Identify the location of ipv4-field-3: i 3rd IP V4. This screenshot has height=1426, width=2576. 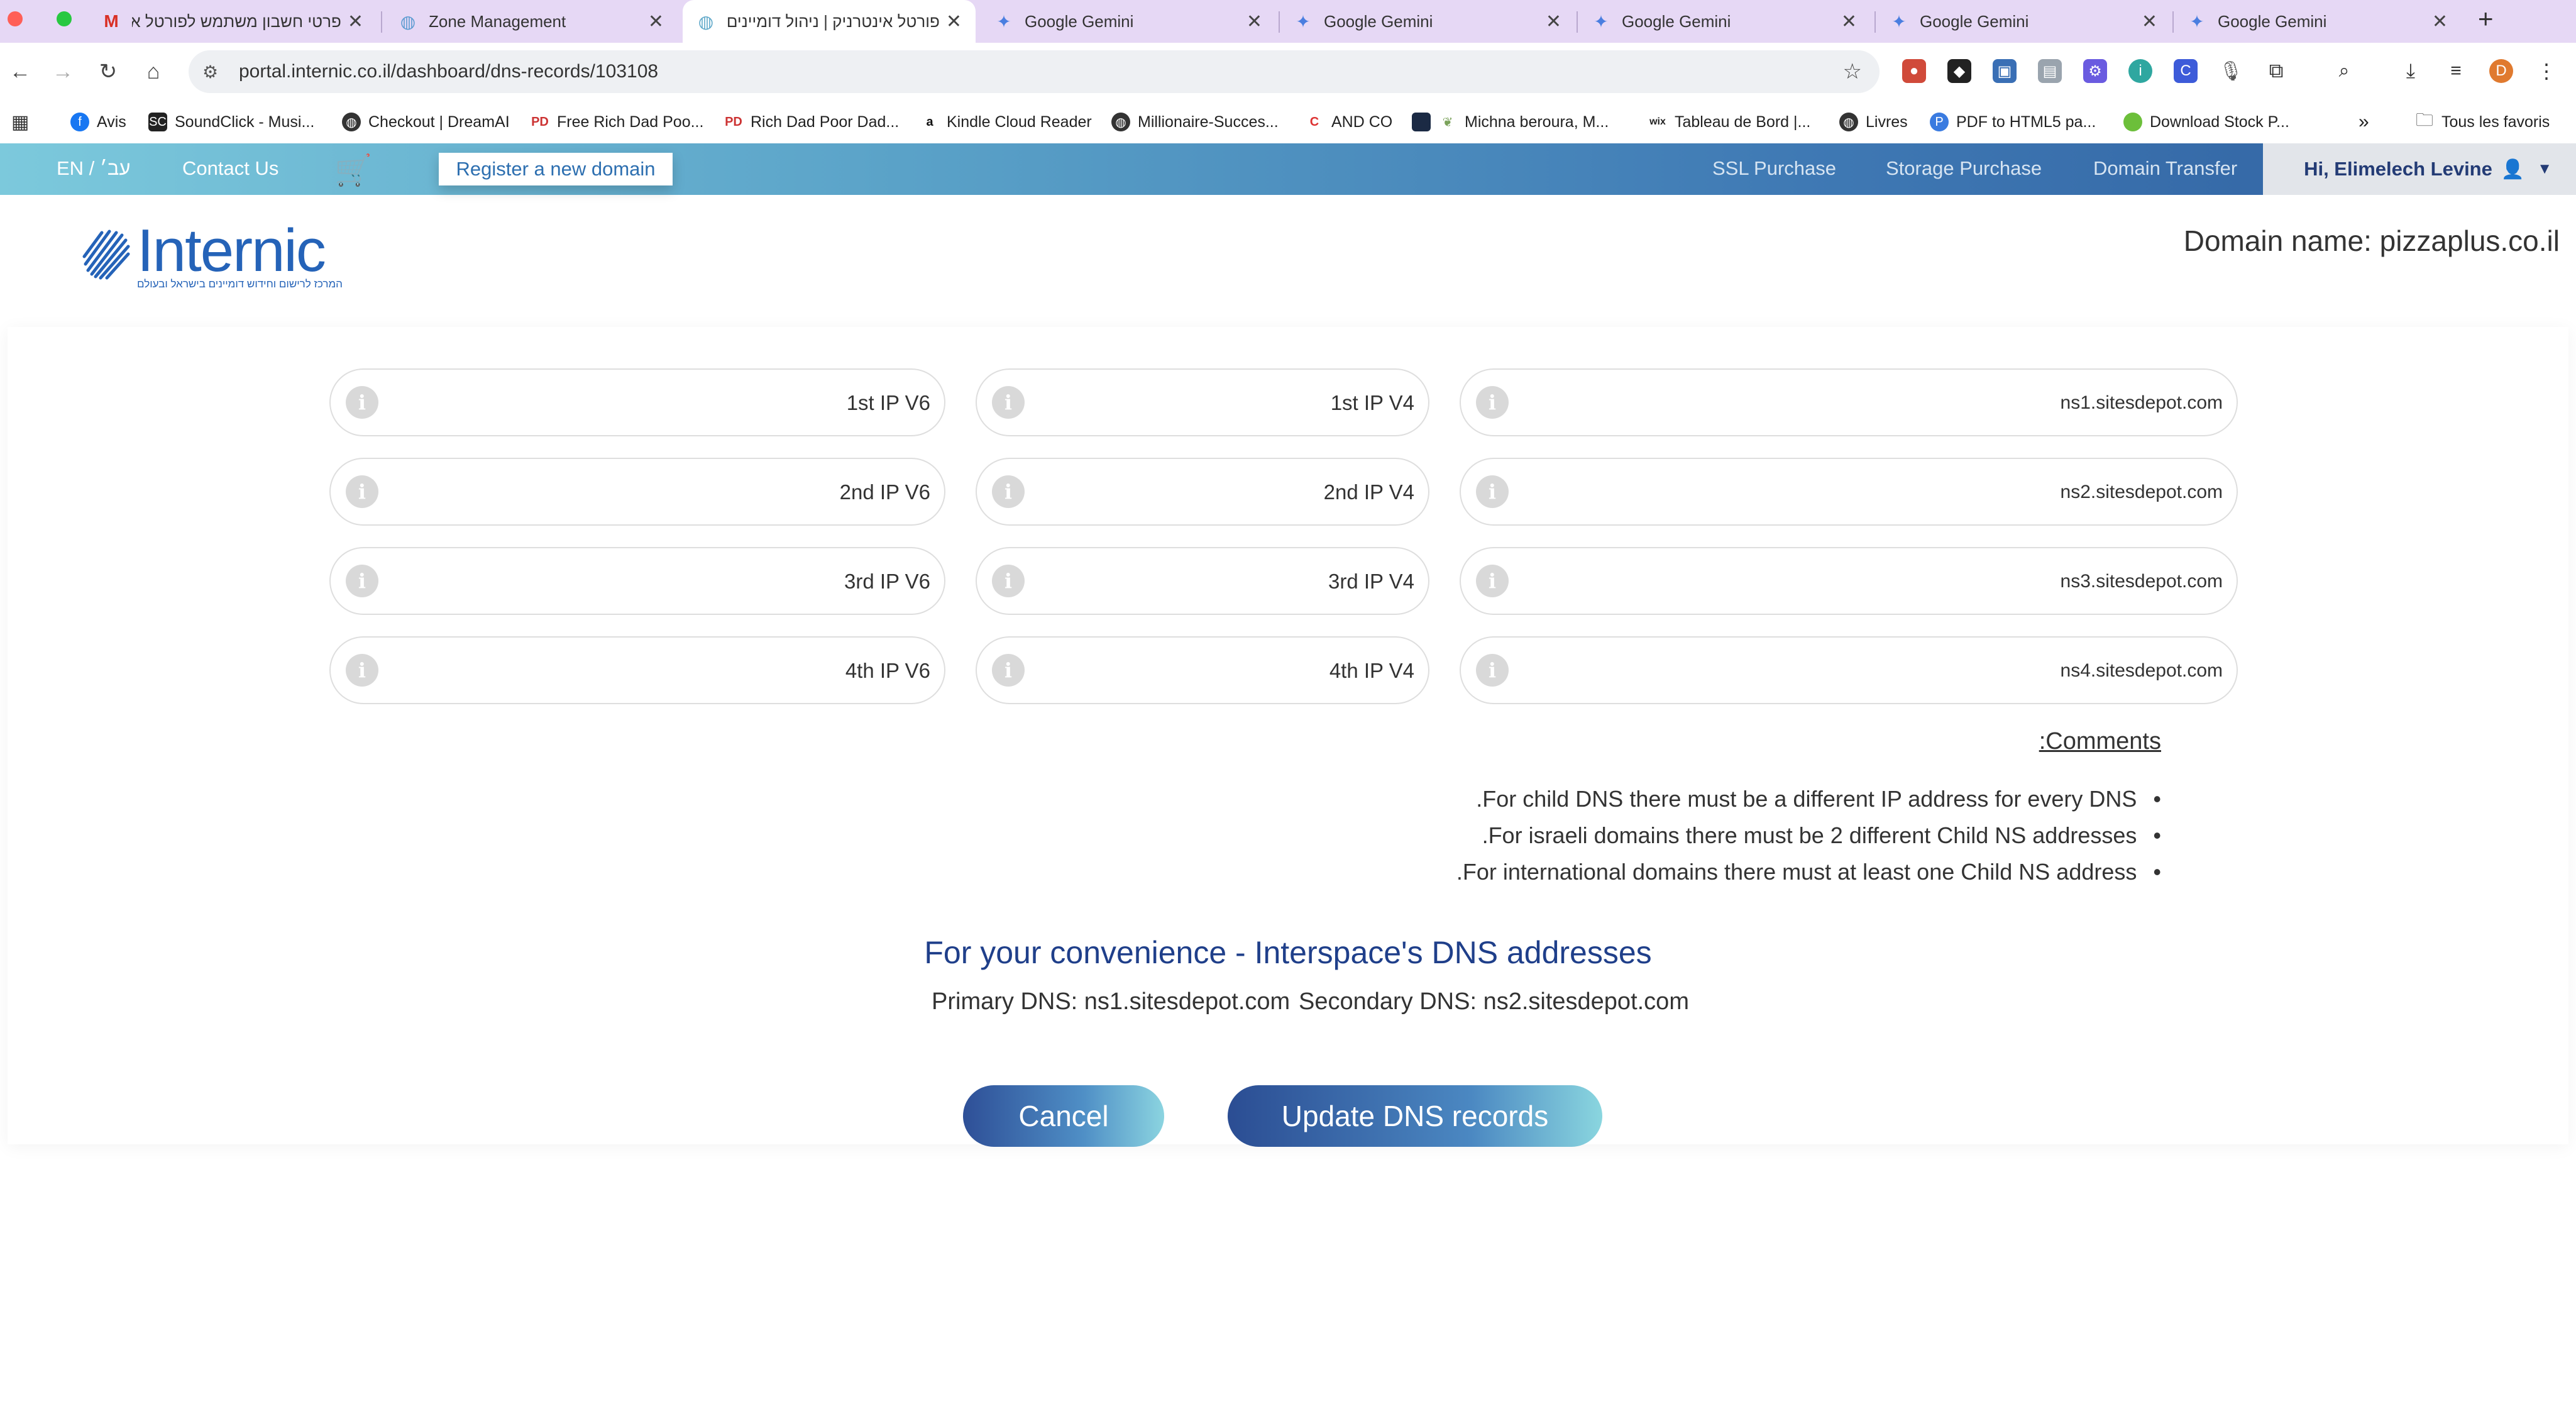
(1202, 581).